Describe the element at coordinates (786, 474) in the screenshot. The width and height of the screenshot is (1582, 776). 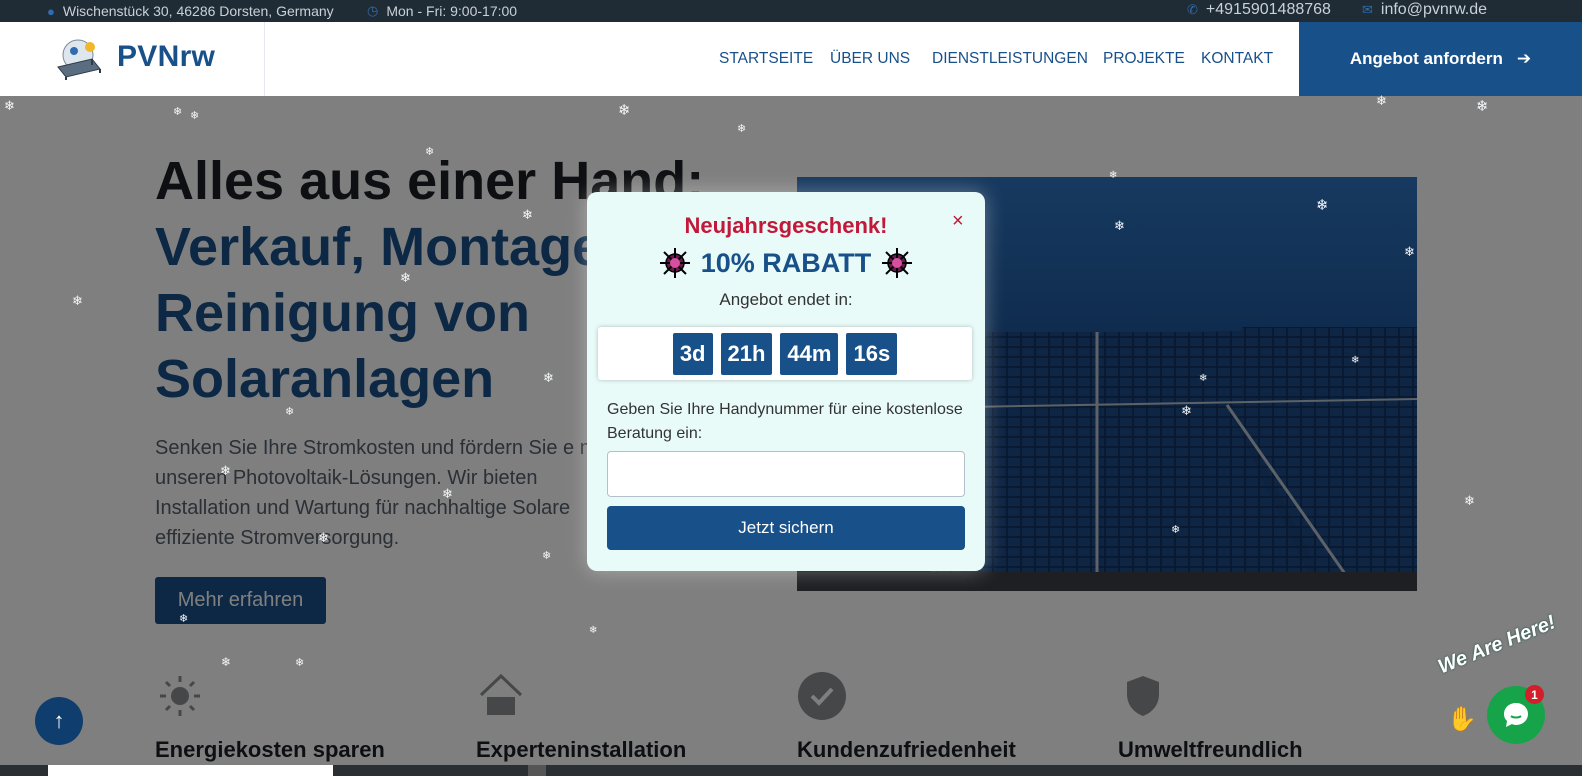
I see `phone-number-input` at that location.